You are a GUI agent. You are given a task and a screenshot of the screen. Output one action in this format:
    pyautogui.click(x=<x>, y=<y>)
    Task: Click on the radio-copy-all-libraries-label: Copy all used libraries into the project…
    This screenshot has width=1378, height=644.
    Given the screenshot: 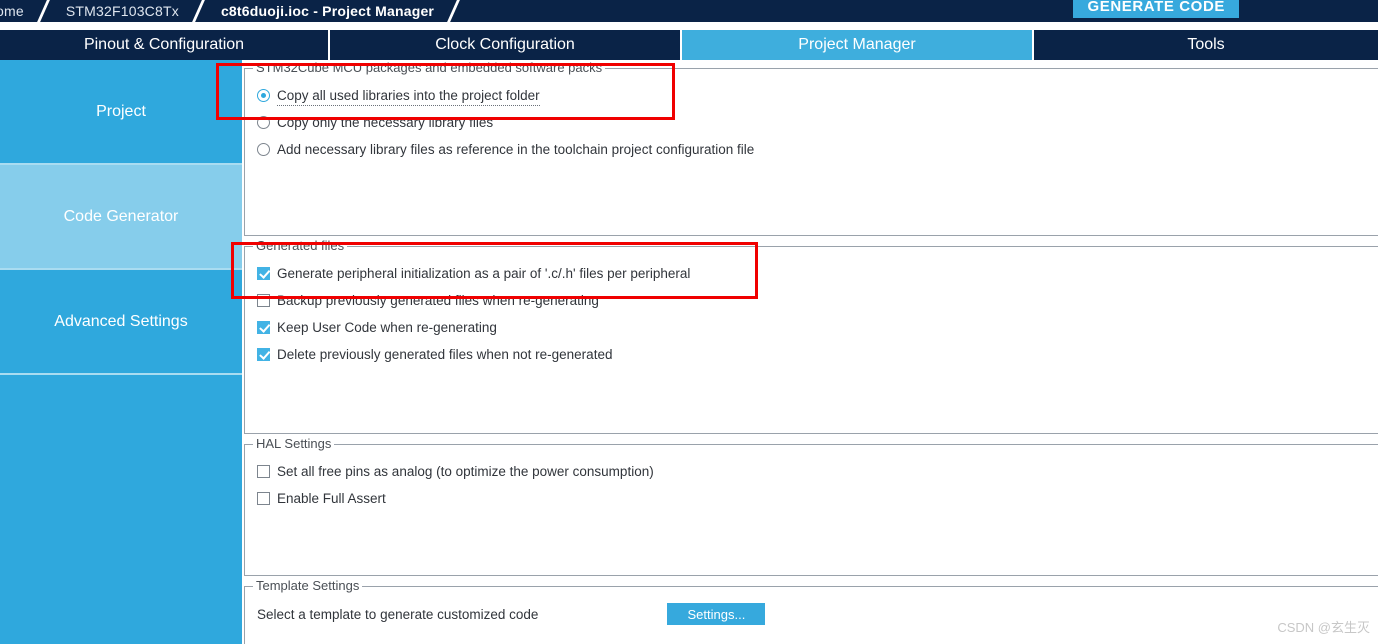 What is the action you would take?
    pyautogui.click(x=408, y=96)
    